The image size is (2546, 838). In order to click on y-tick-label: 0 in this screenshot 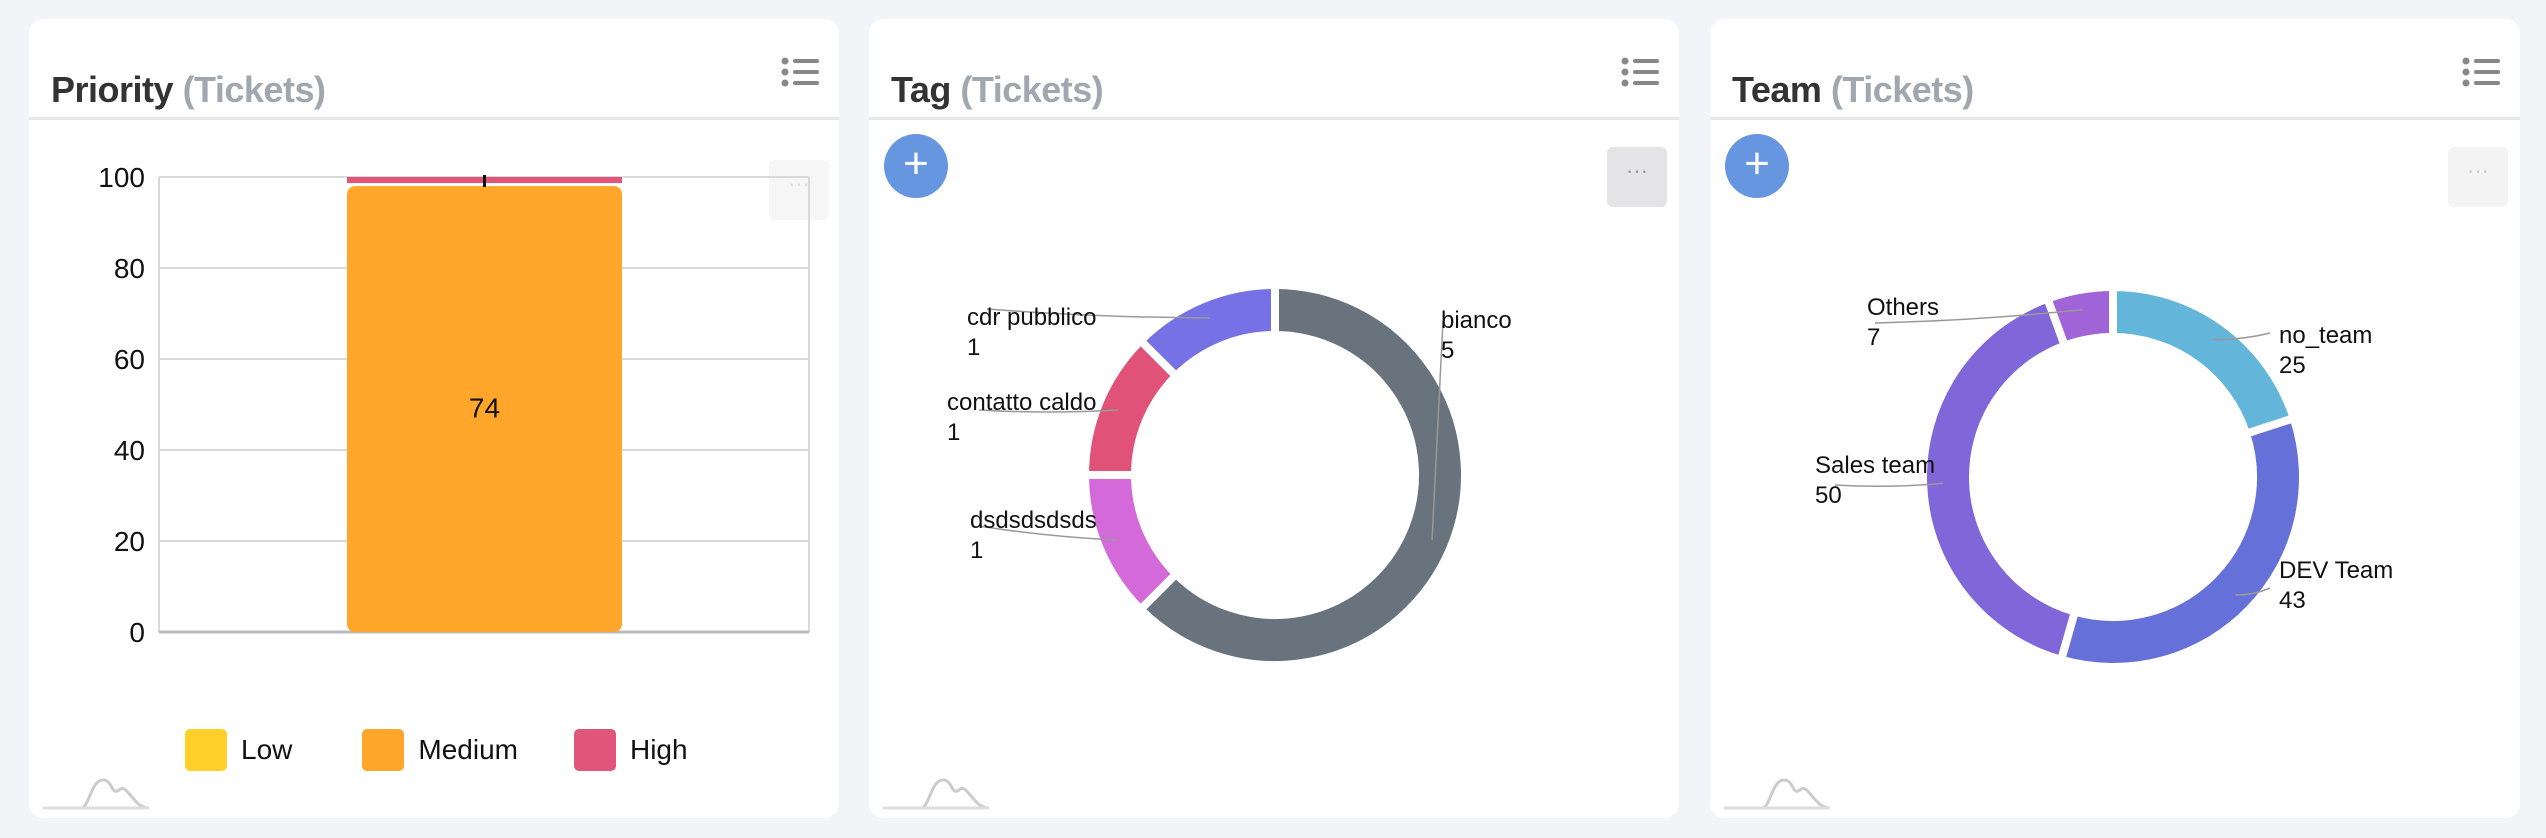, I will do `click(137, 632)`.